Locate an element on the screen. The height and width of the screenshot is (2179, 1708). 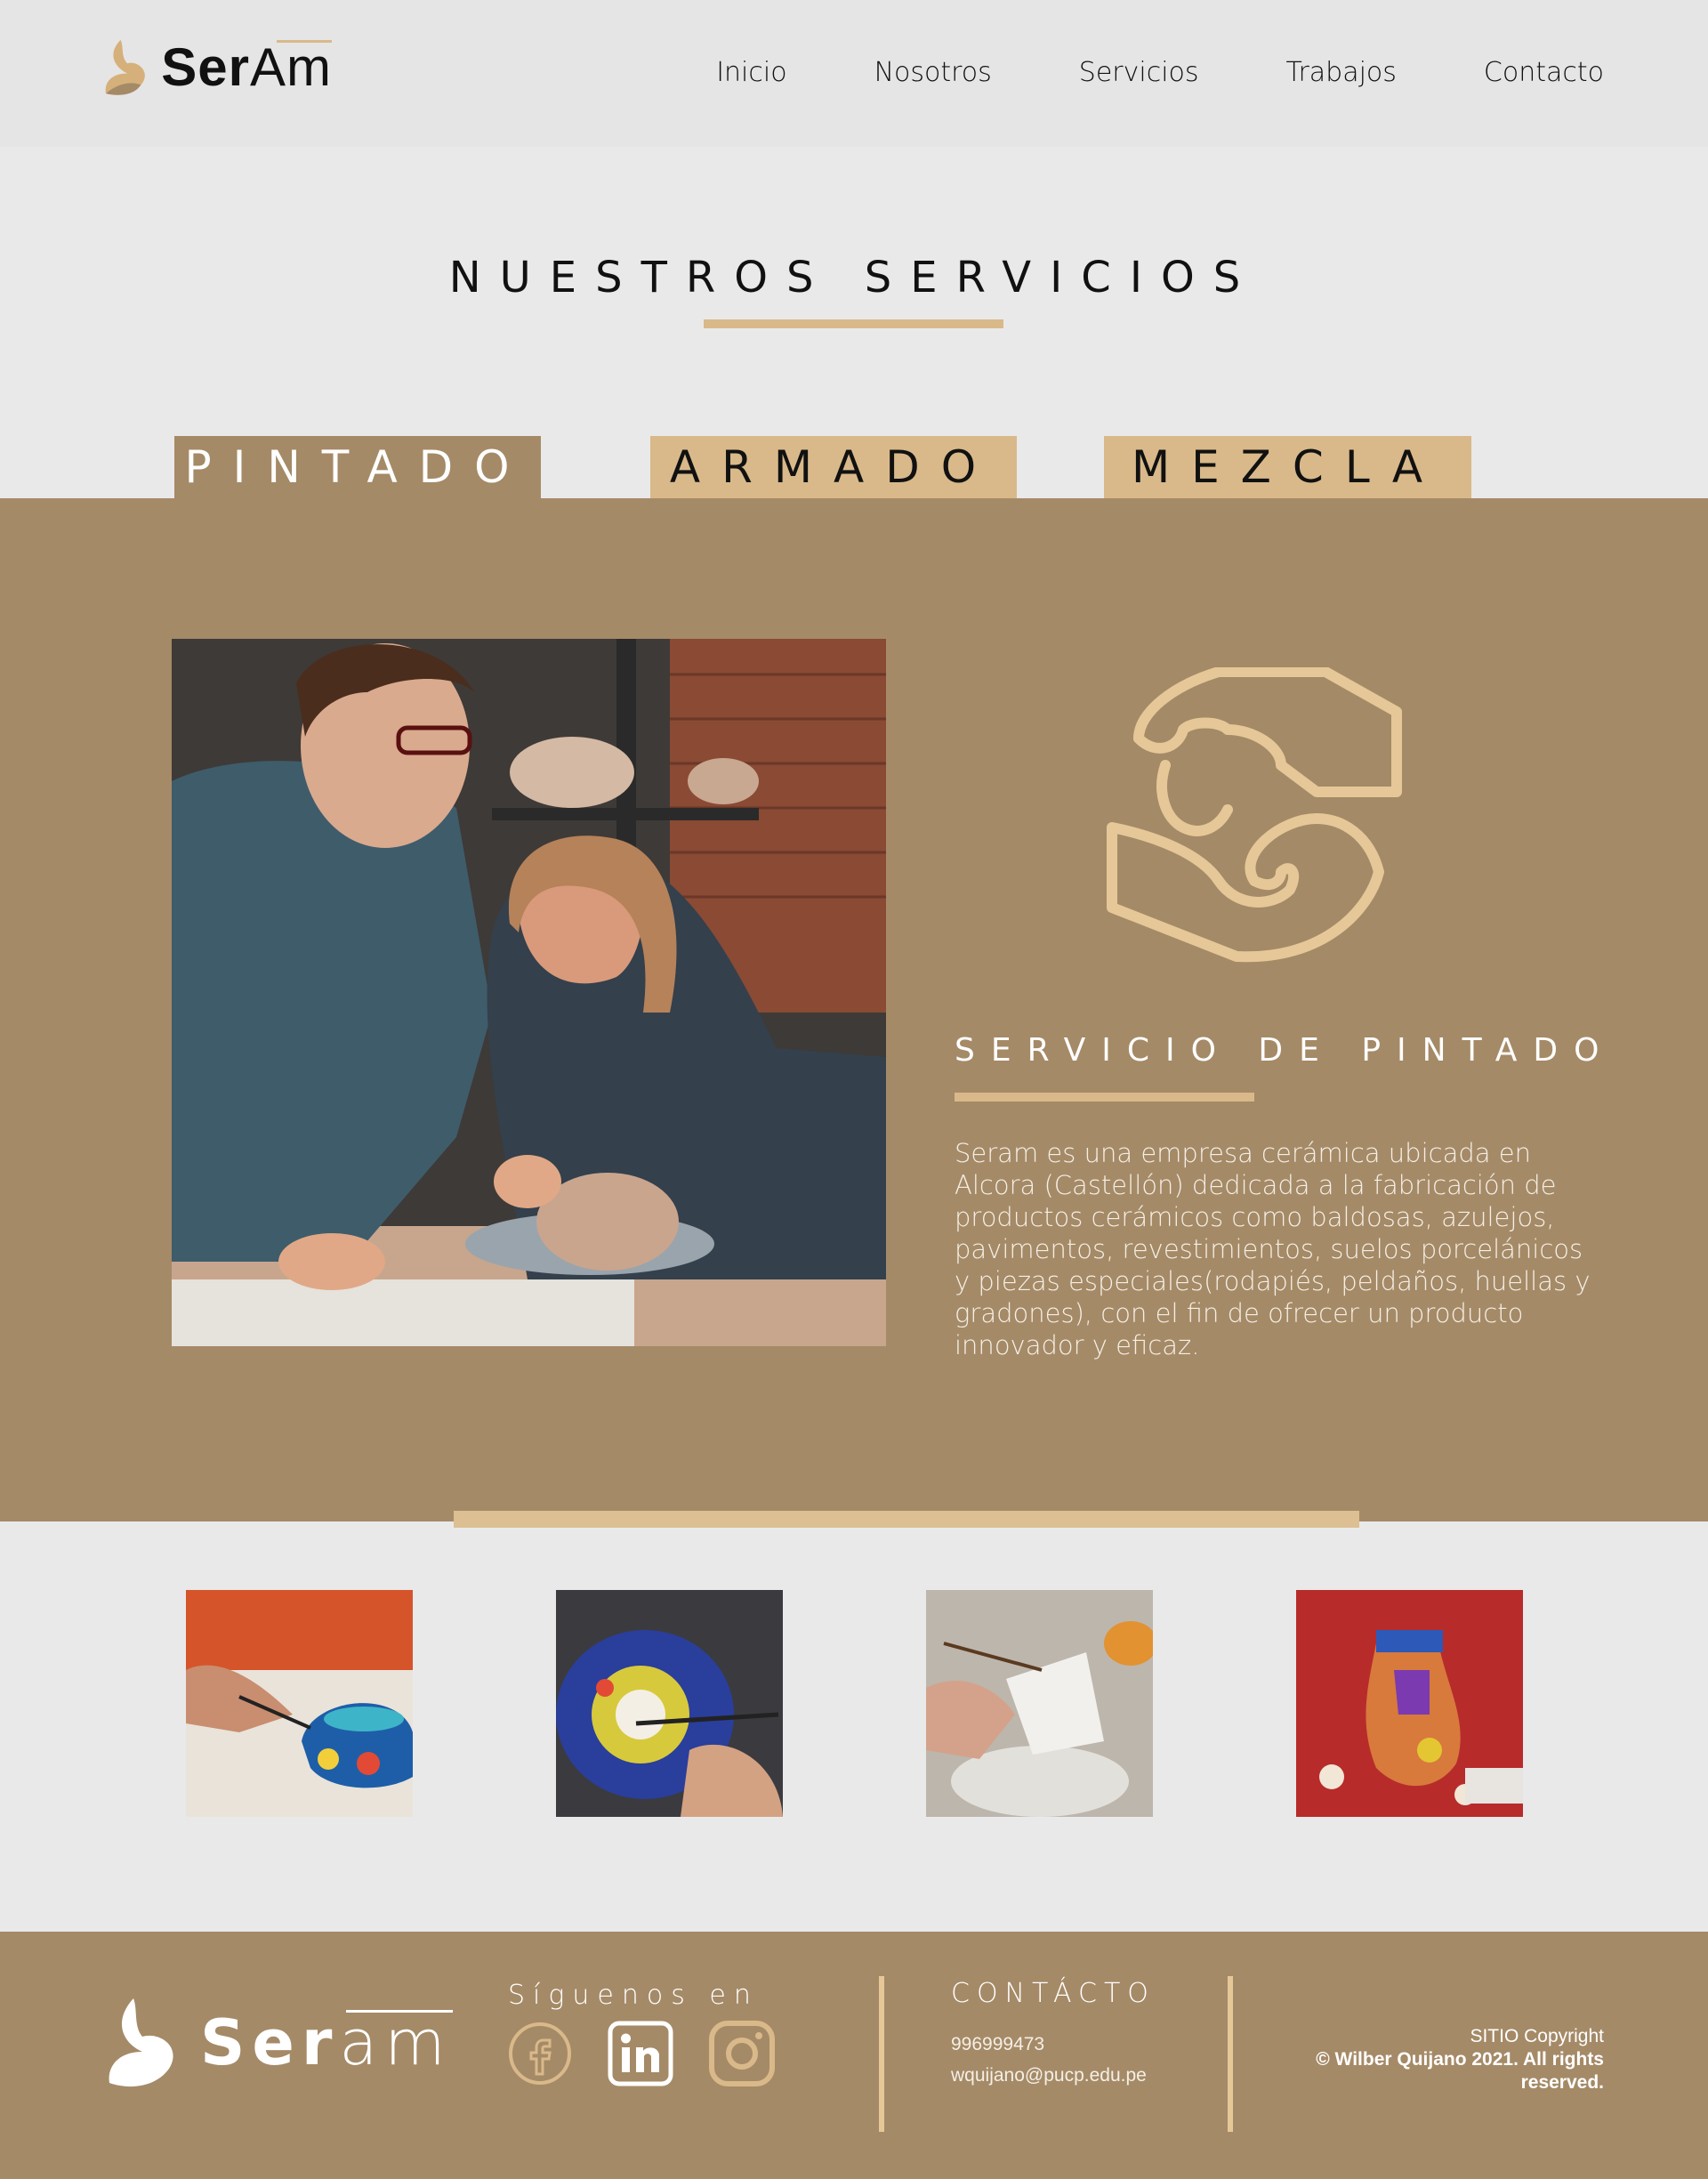
divider-bar is located at coordinates (906, 1519).